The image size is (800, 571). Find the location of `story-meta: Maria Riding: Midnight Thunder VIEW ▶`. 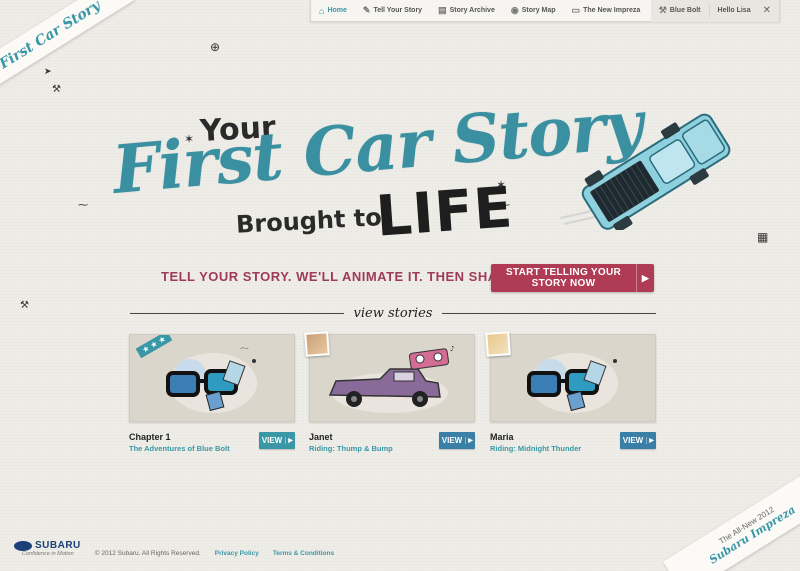

story-meta: Maria Riding: Midnight Thunder VIEW ▶ is located at coordinates (573, 442).